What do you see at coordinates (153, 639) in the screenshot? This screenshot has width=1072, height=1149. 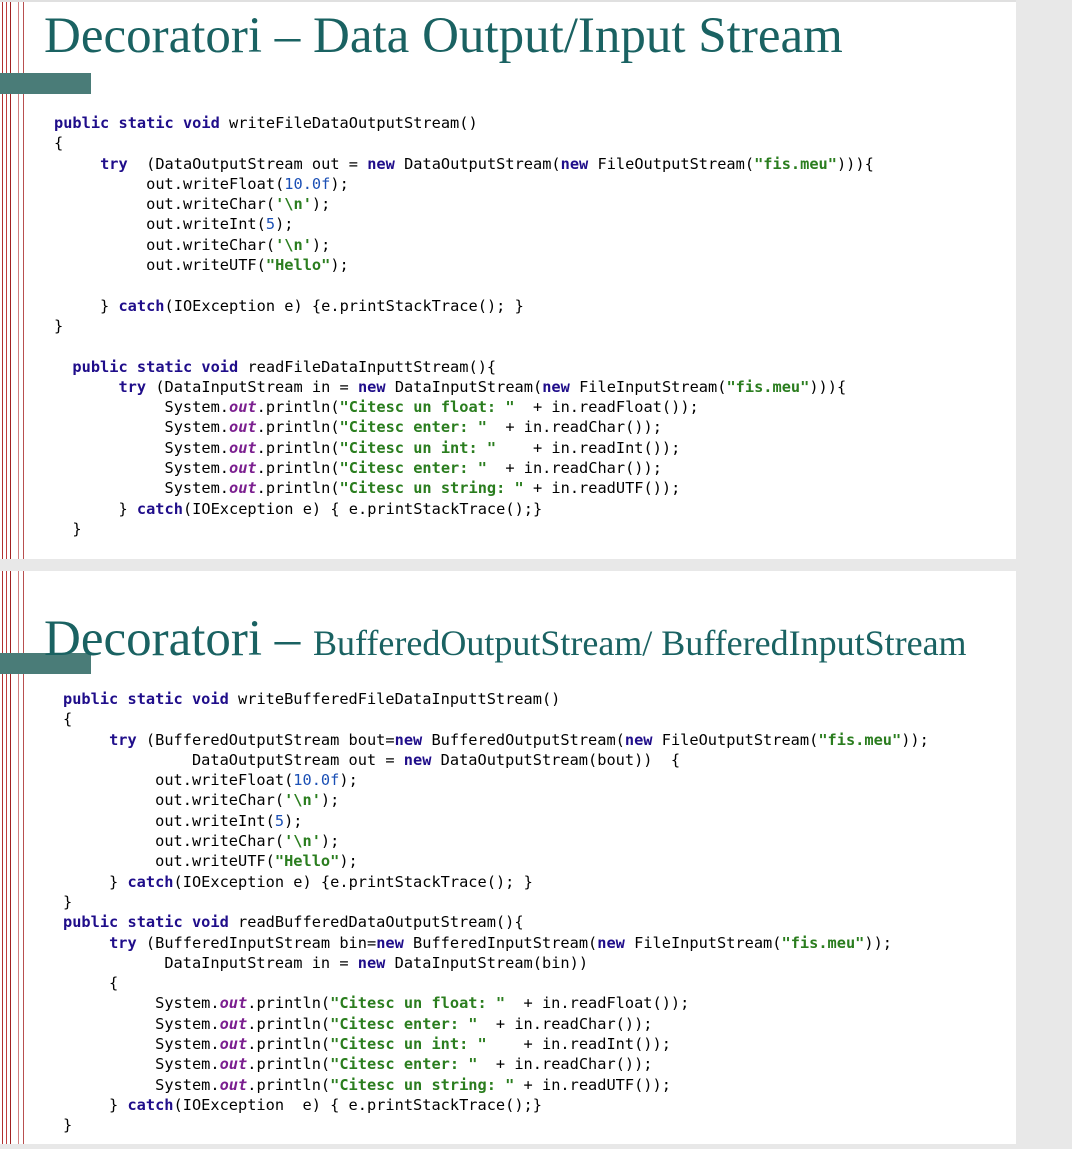 I see `slide-title-main: Decoratori` at bounding box center [153, 639].